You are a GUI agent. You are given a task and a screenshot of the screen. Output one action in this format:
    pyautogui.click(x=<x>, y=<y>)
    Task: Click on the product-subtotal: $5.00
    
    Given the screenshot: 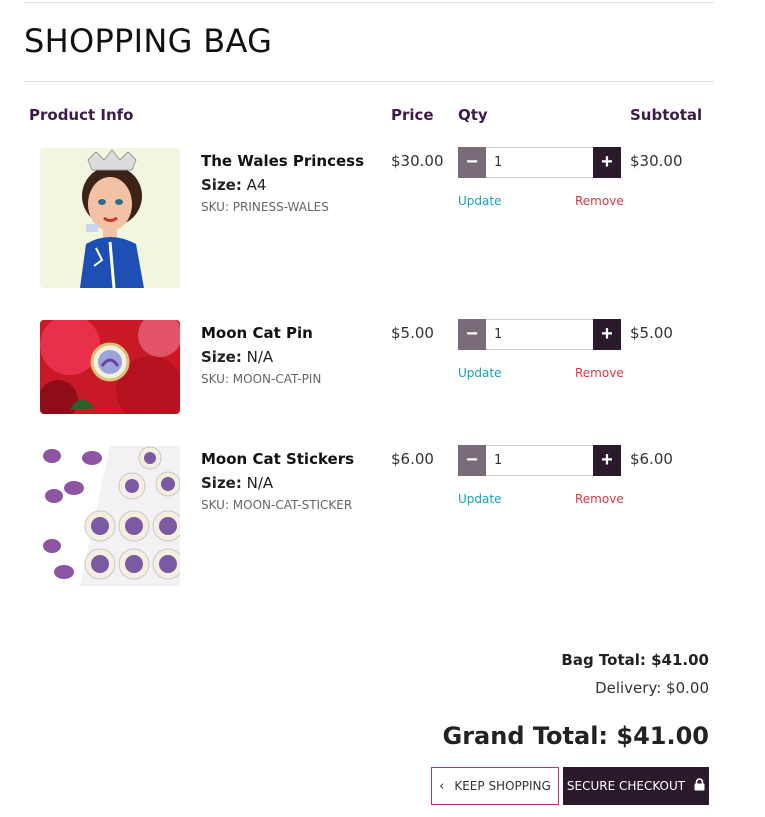 What is the action you would take?
    pyautogui.click(x=651, y=333)
    